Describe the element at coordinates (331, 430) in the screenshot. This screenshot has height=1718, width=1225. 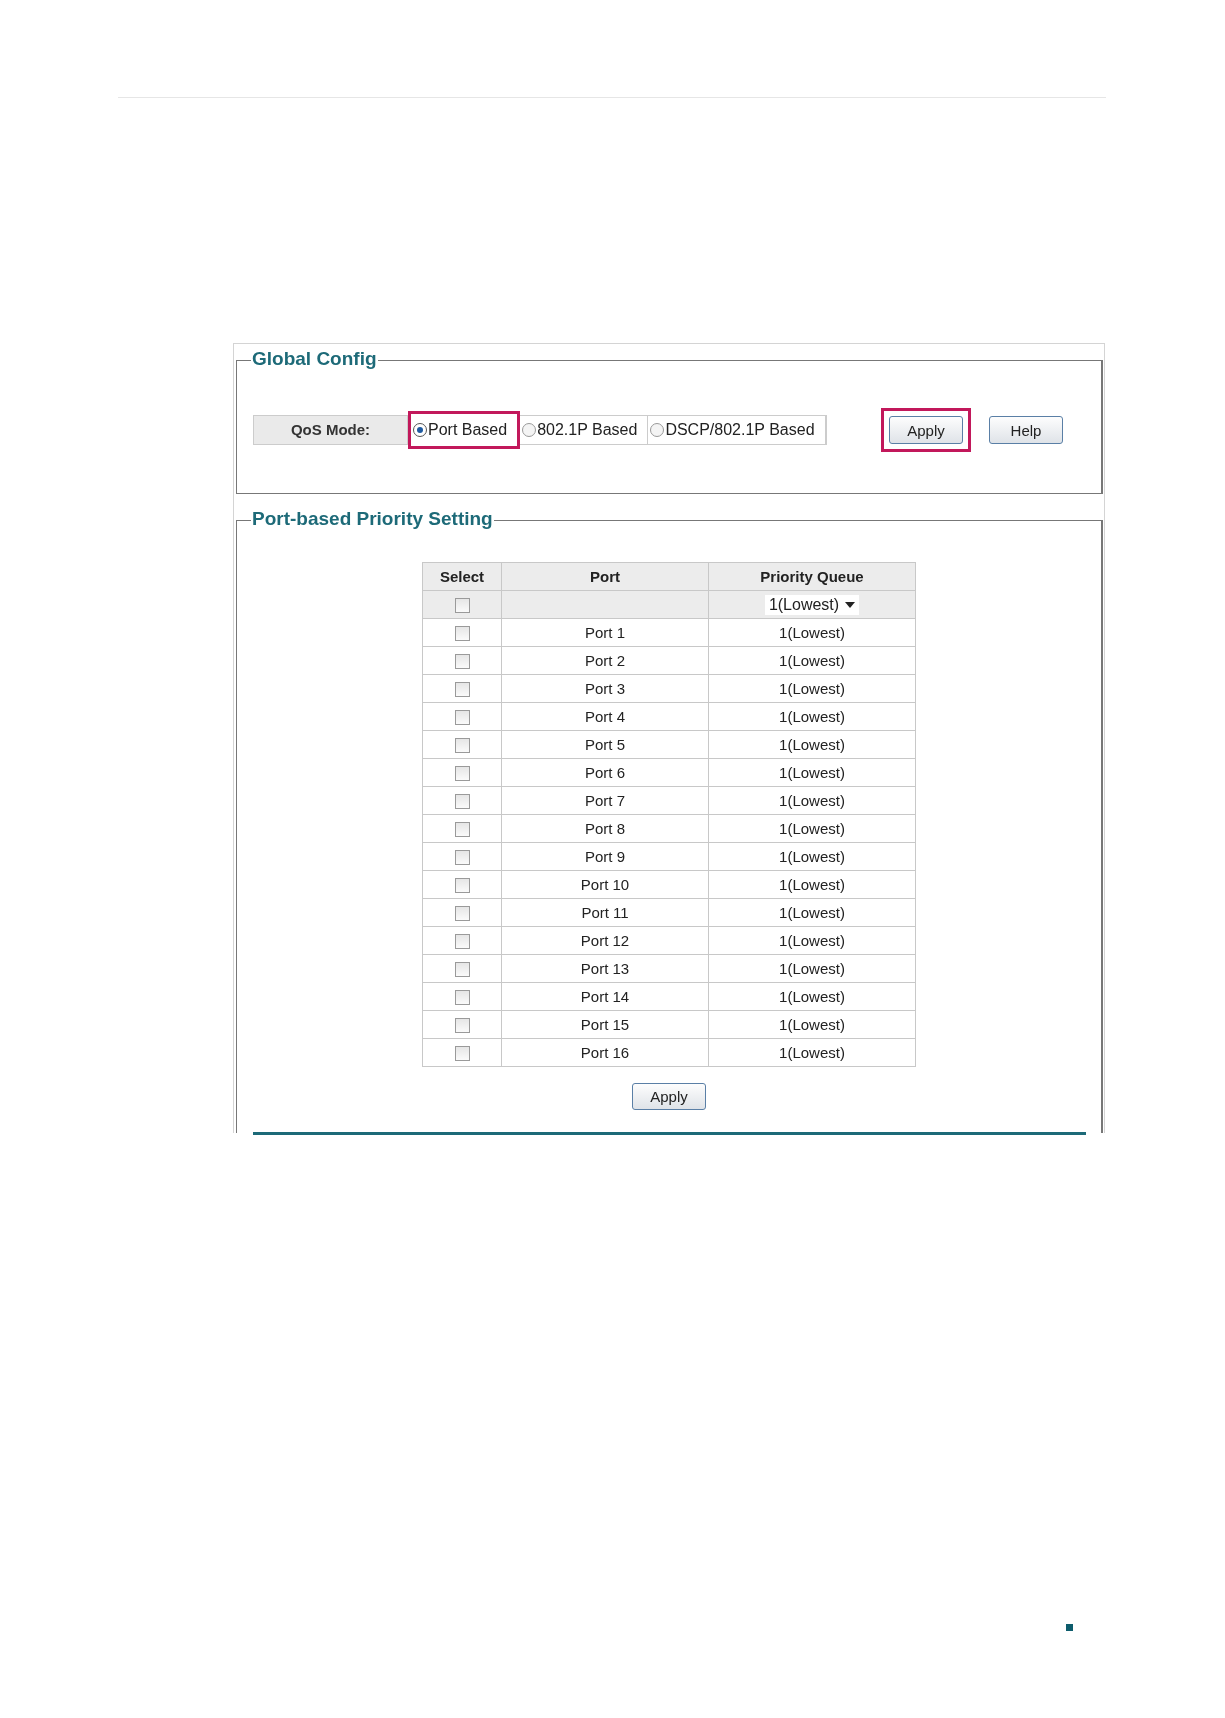
I see `qos-mode-label: QoS Mode:` at that location.